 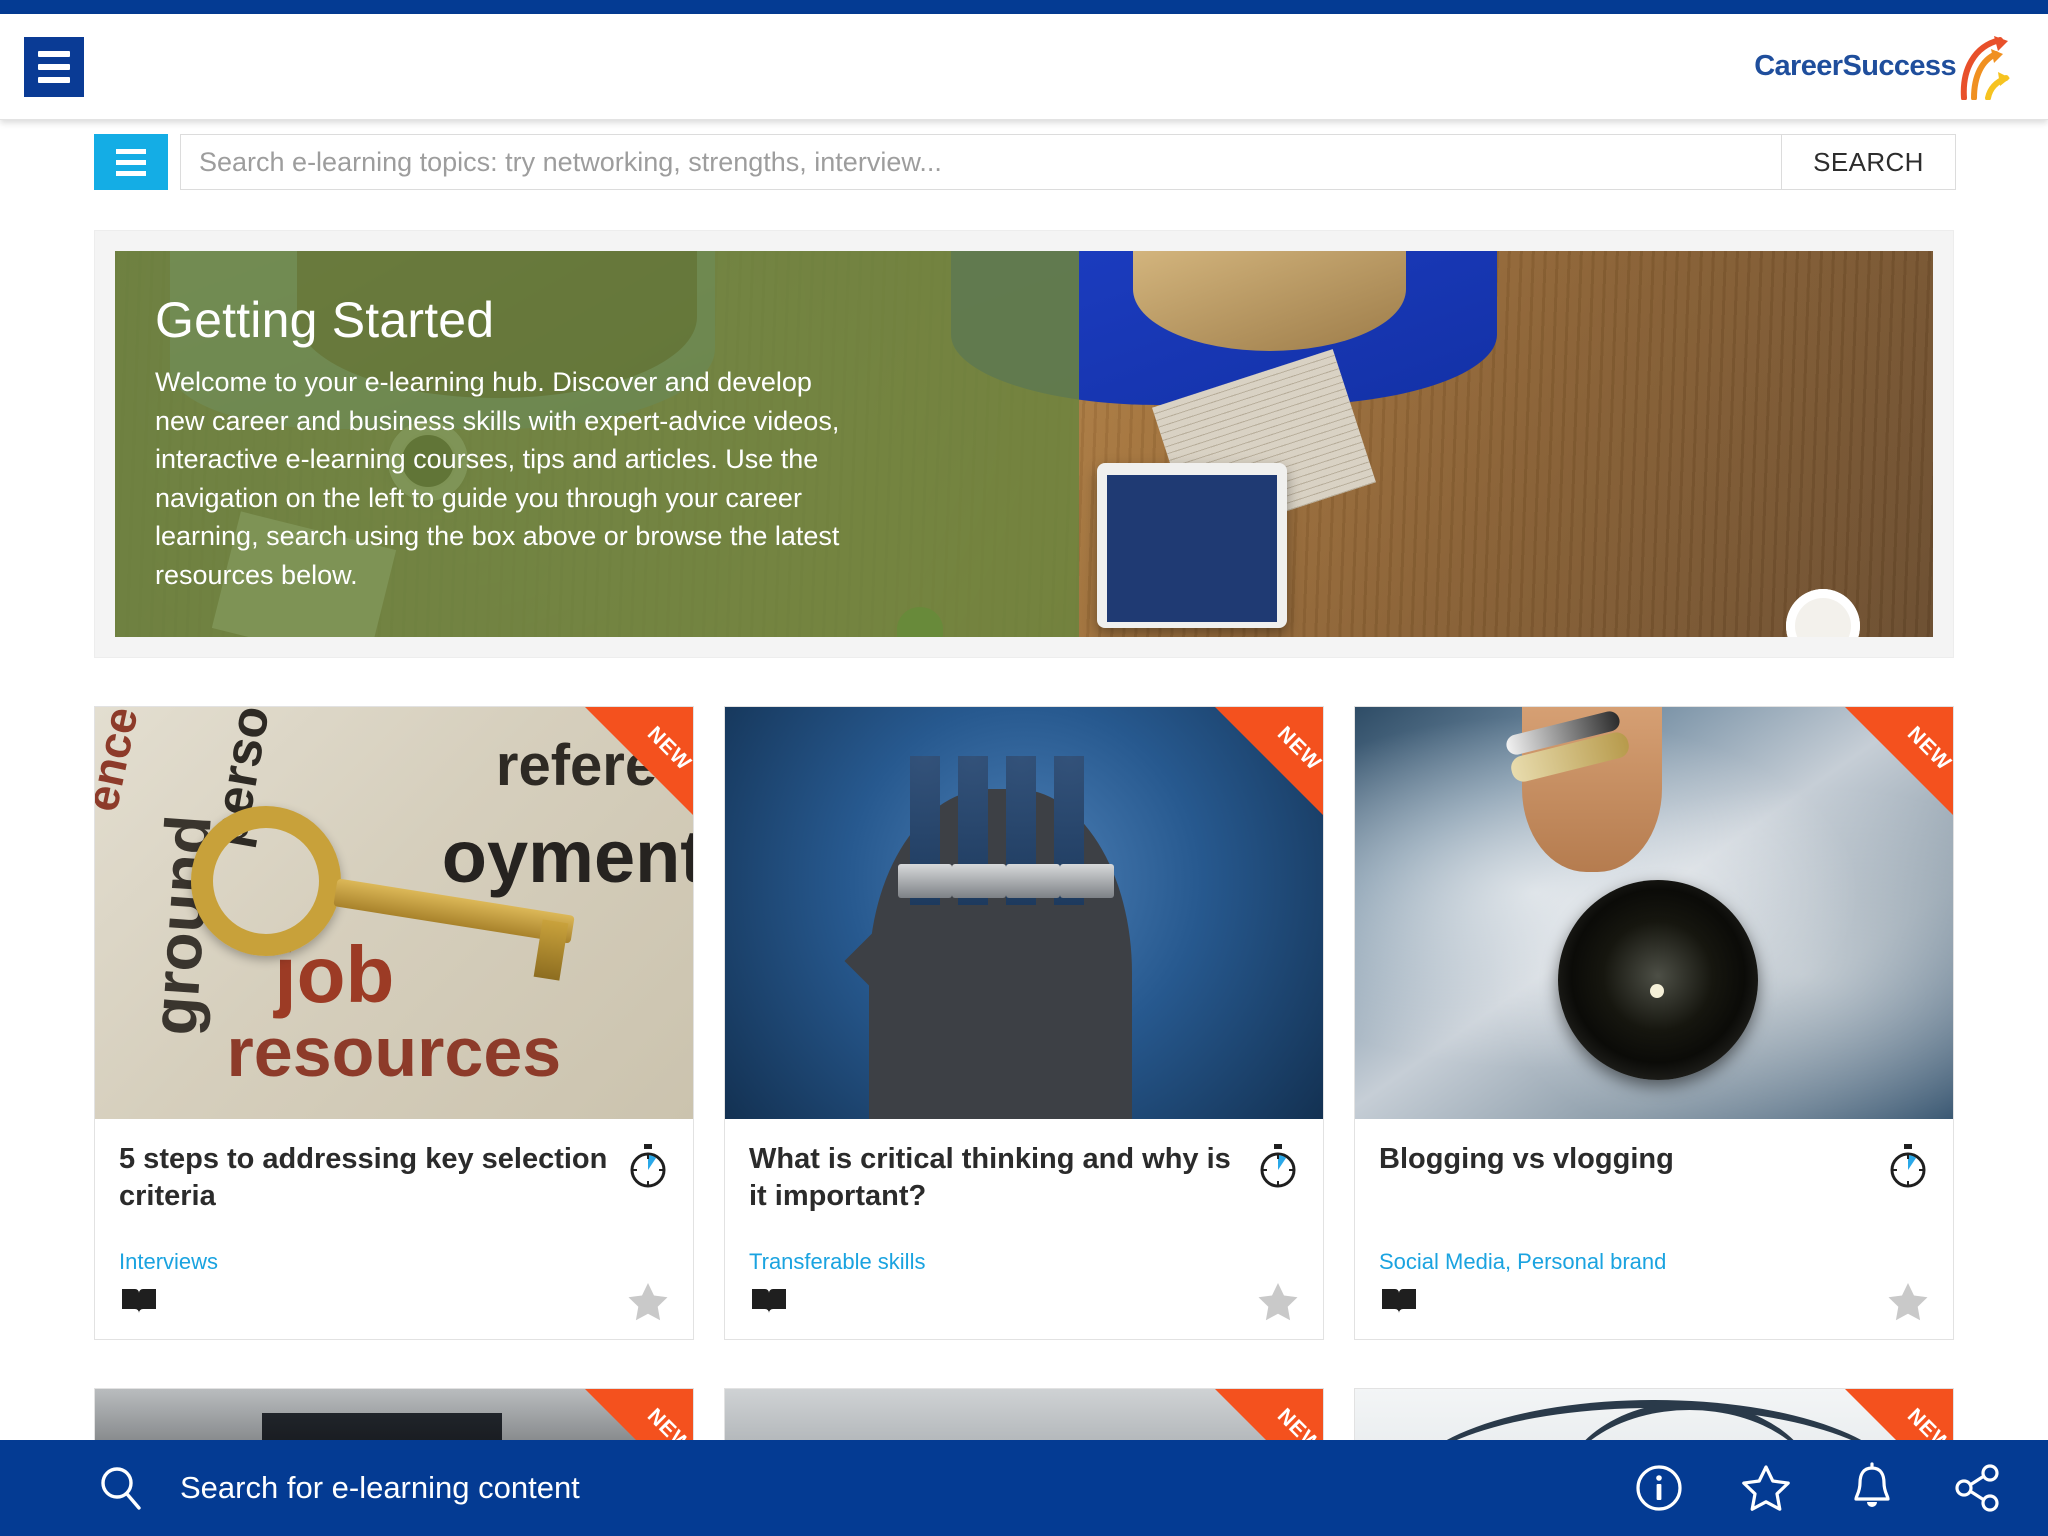 I want to click on brand-logo: CareerSuccess, so click(x=1884, y=67).